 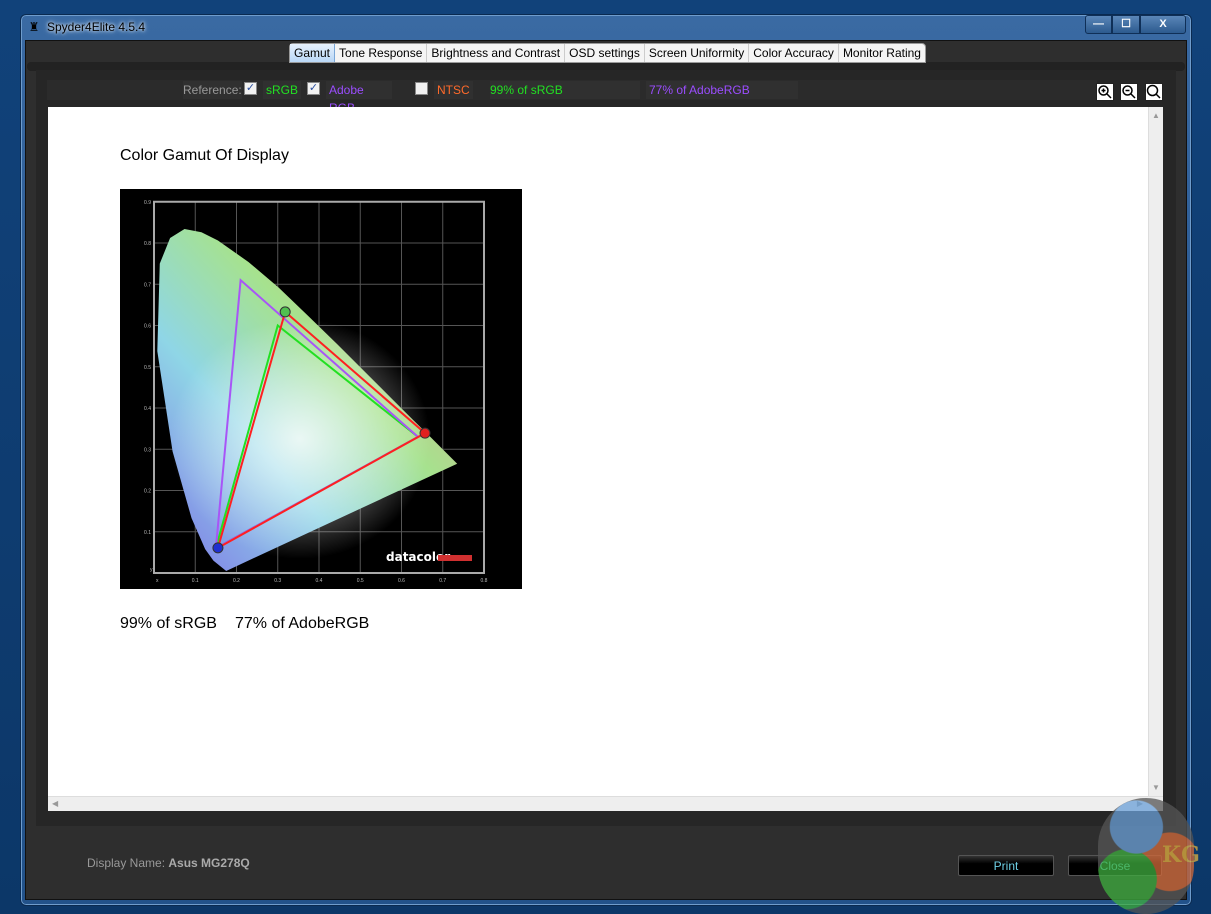 I want to click on y-tick-label: 0.3, so click(x=147, y=450).